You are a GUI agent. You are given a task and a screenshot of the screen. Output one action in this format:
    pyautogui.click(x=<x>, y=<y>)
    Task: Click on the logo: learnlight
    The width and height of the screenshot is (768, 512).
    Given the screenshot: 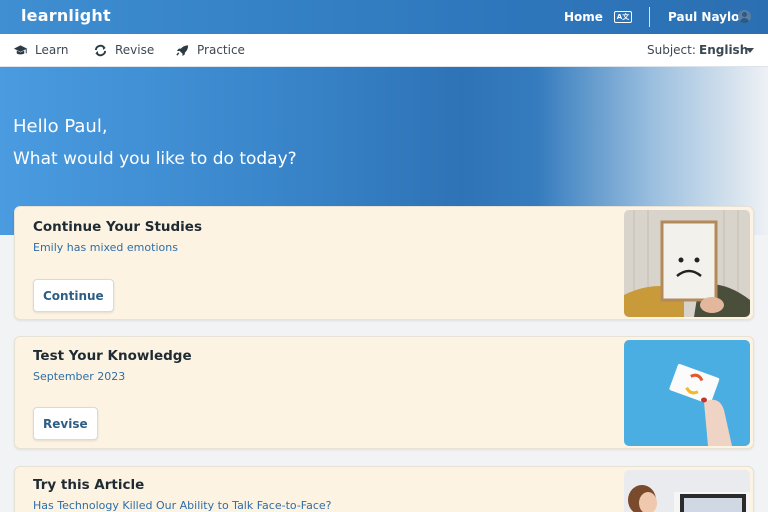 What is the action you would take?
    pyautogui.click(x=66, y=15)
    